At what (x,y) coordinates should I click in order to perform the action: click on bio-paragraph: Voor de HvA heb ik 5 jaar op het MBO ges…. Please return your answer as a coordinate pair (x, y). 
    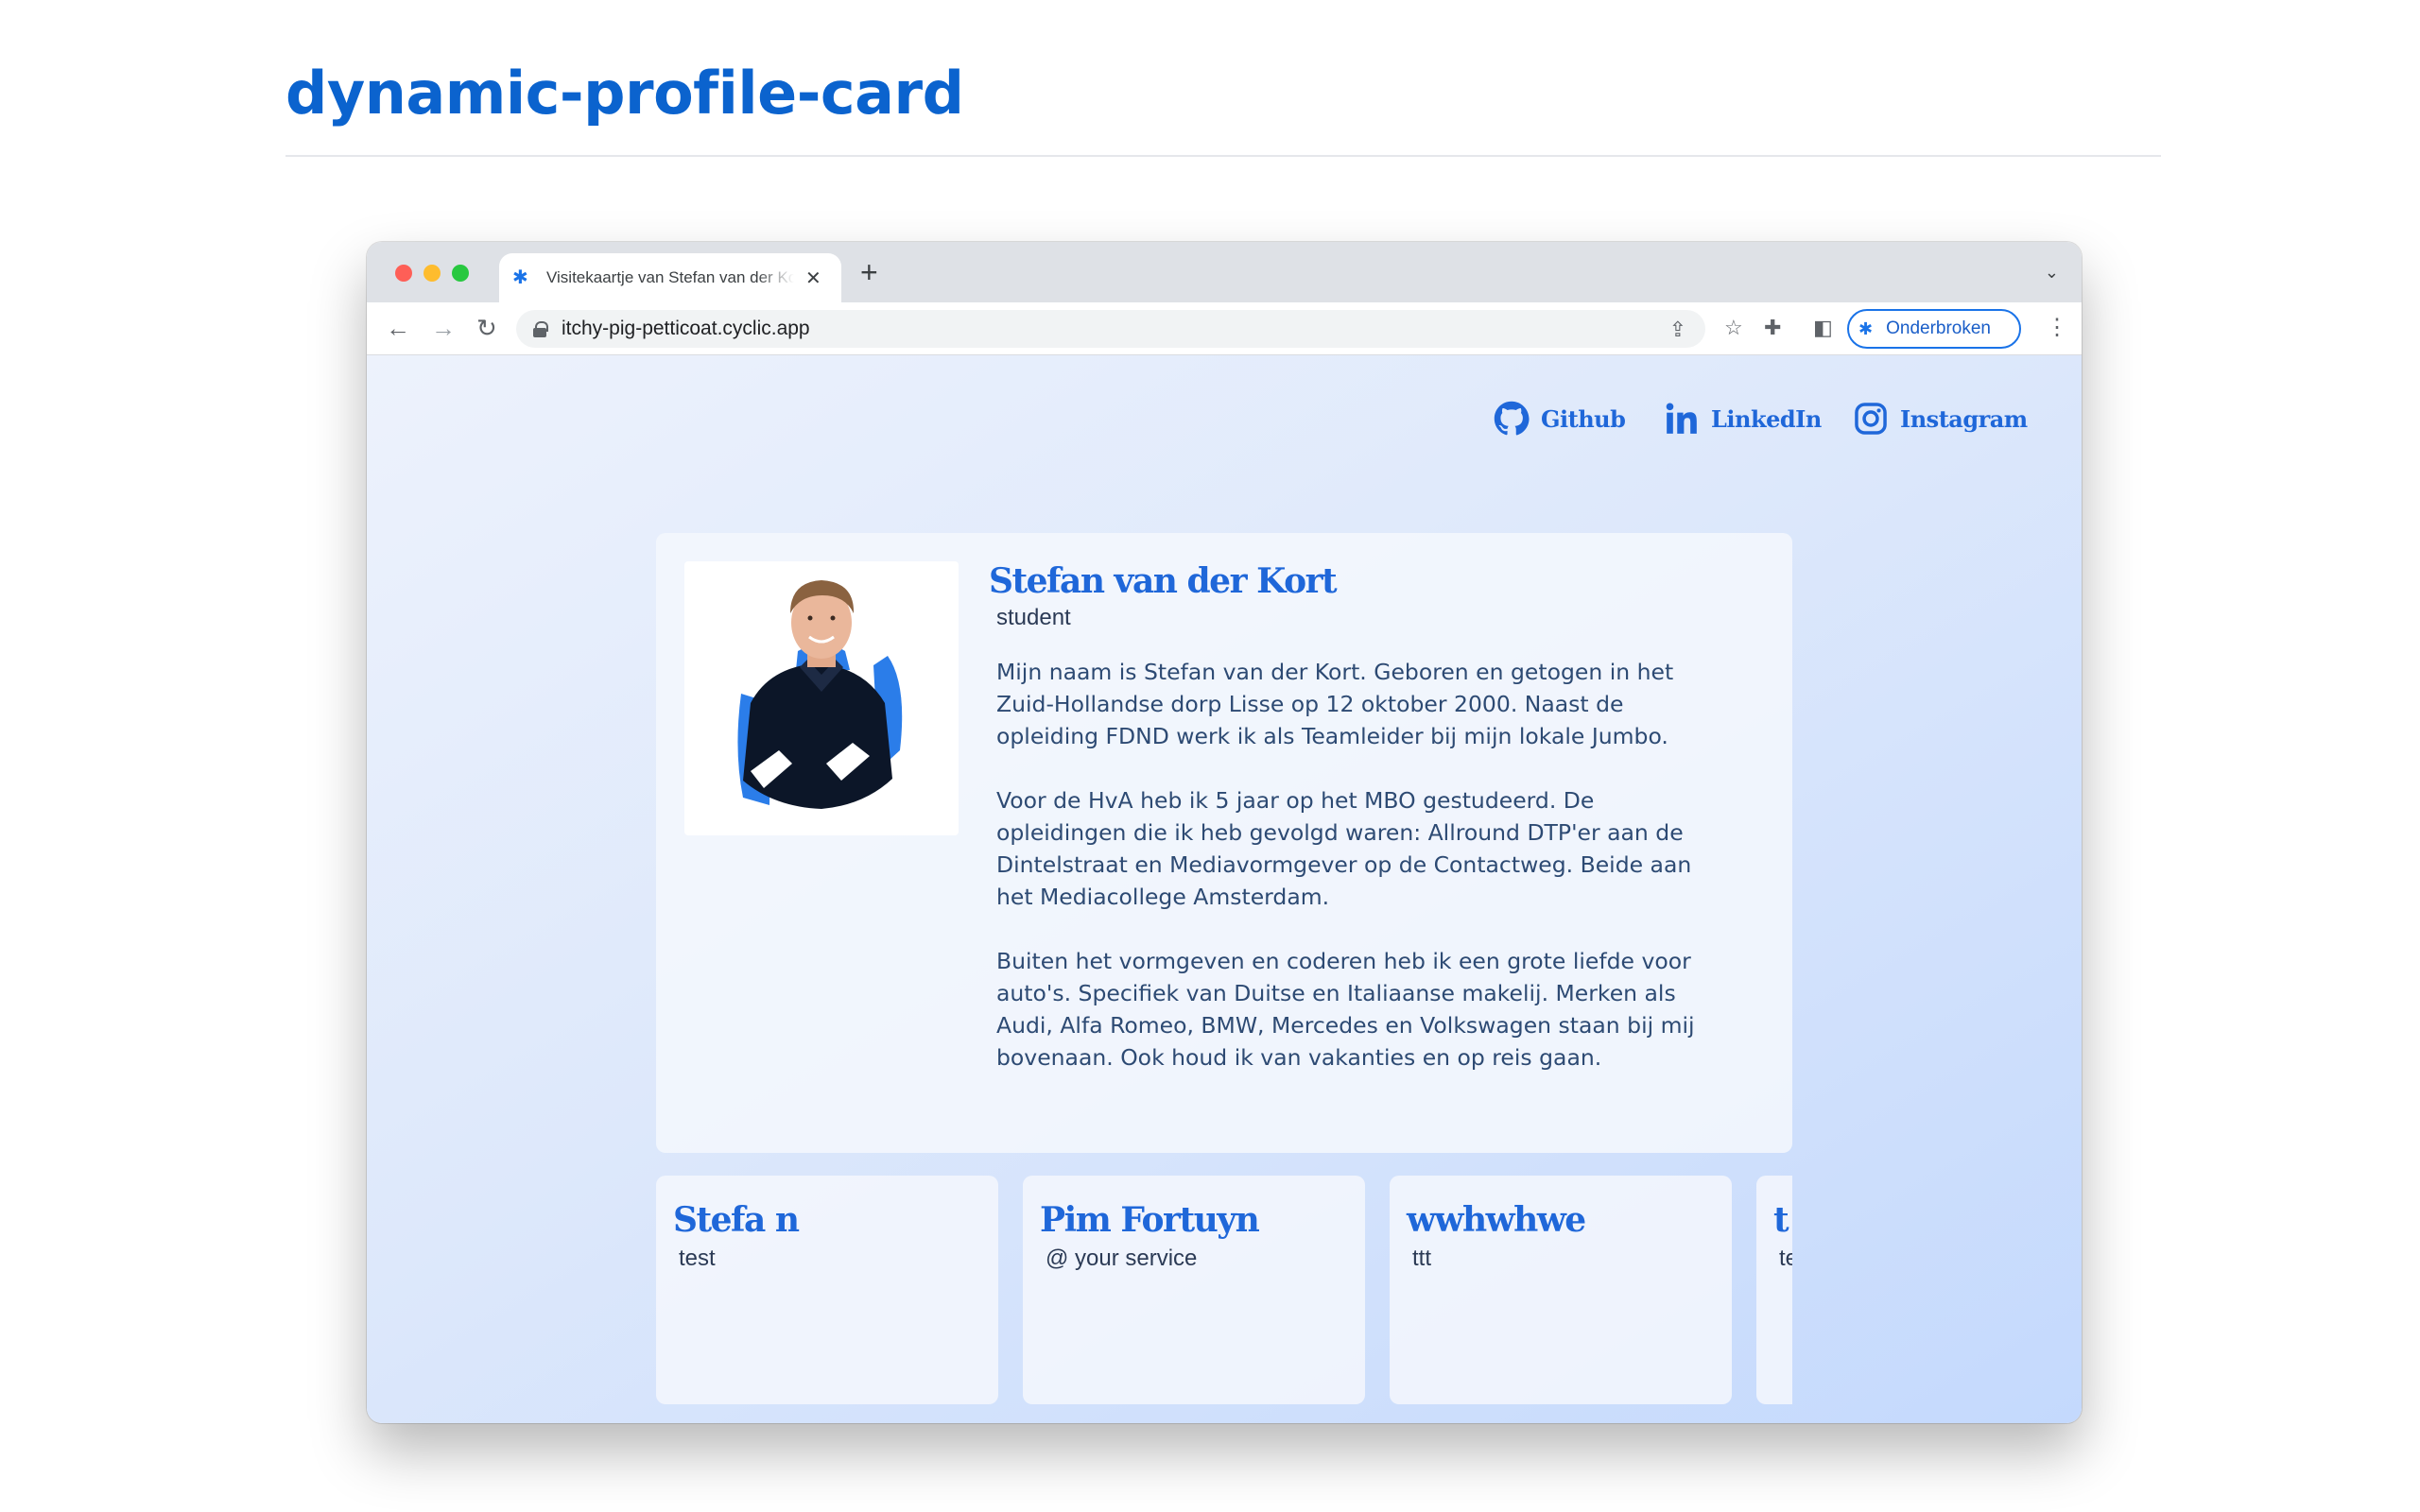
    Looking at the image, I should click on (1344, 848).